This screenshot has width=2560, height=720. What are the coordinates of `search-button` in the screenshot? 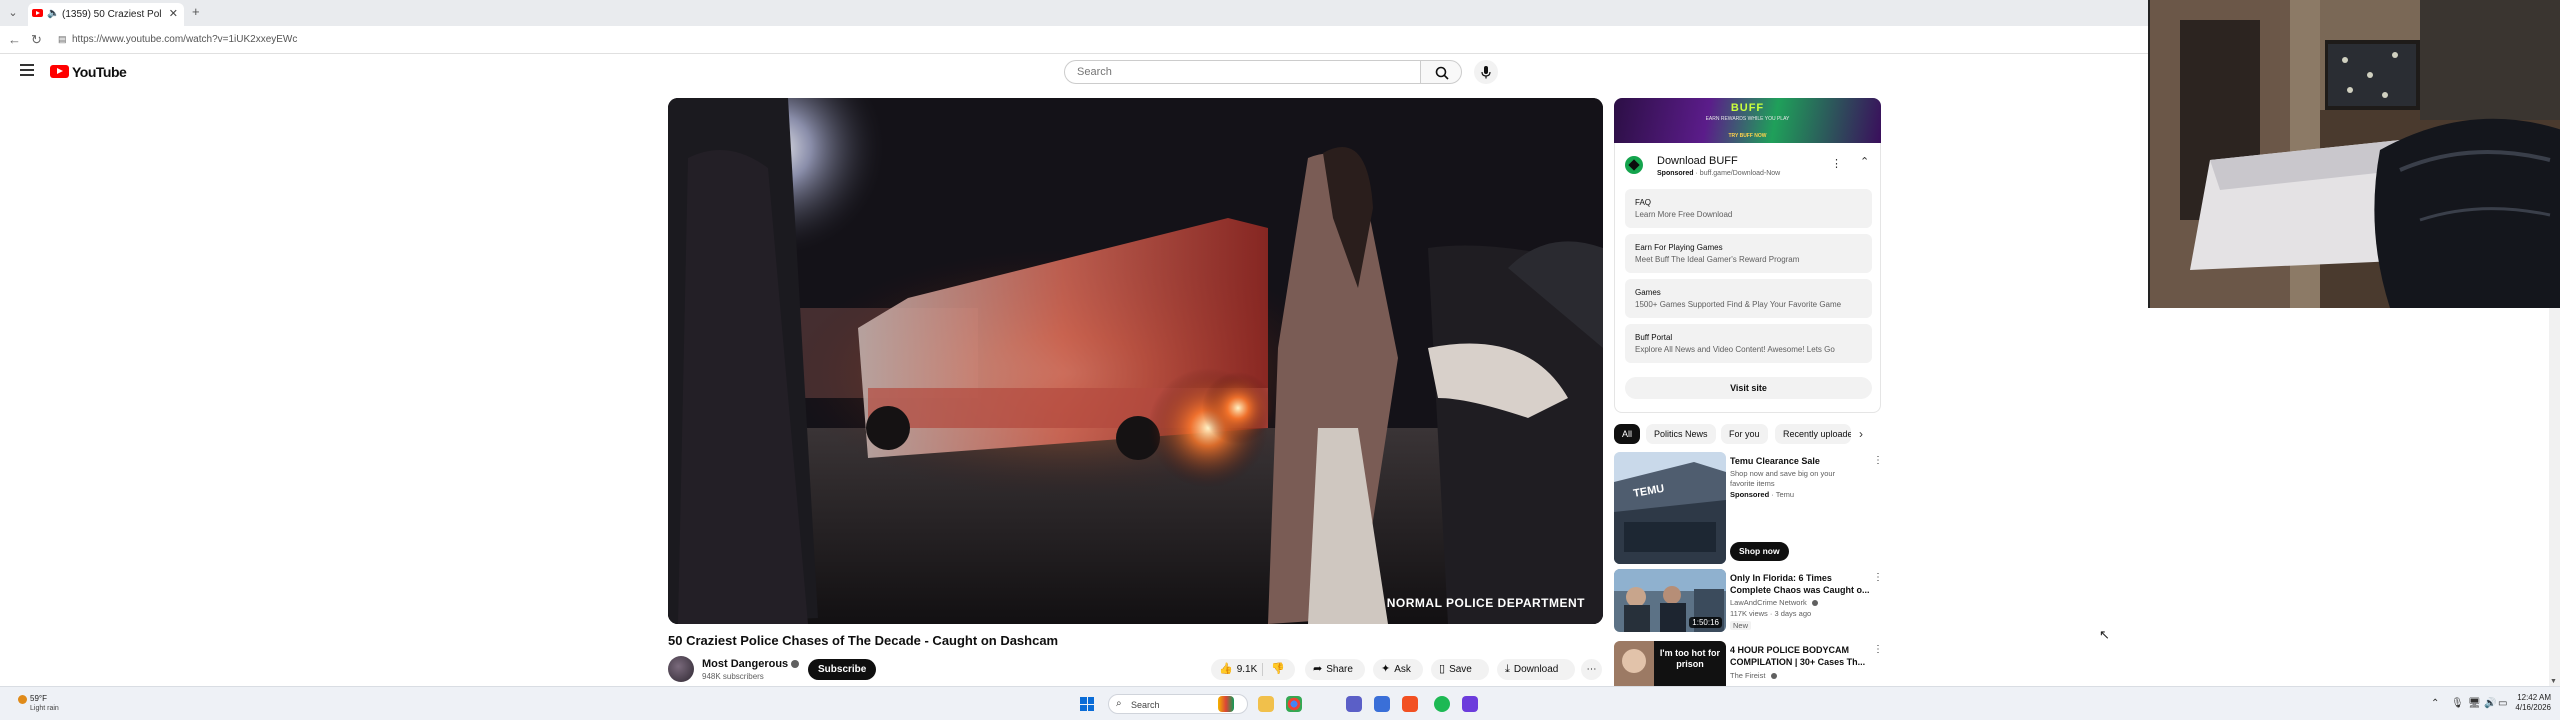 It's located at (1441, 72).